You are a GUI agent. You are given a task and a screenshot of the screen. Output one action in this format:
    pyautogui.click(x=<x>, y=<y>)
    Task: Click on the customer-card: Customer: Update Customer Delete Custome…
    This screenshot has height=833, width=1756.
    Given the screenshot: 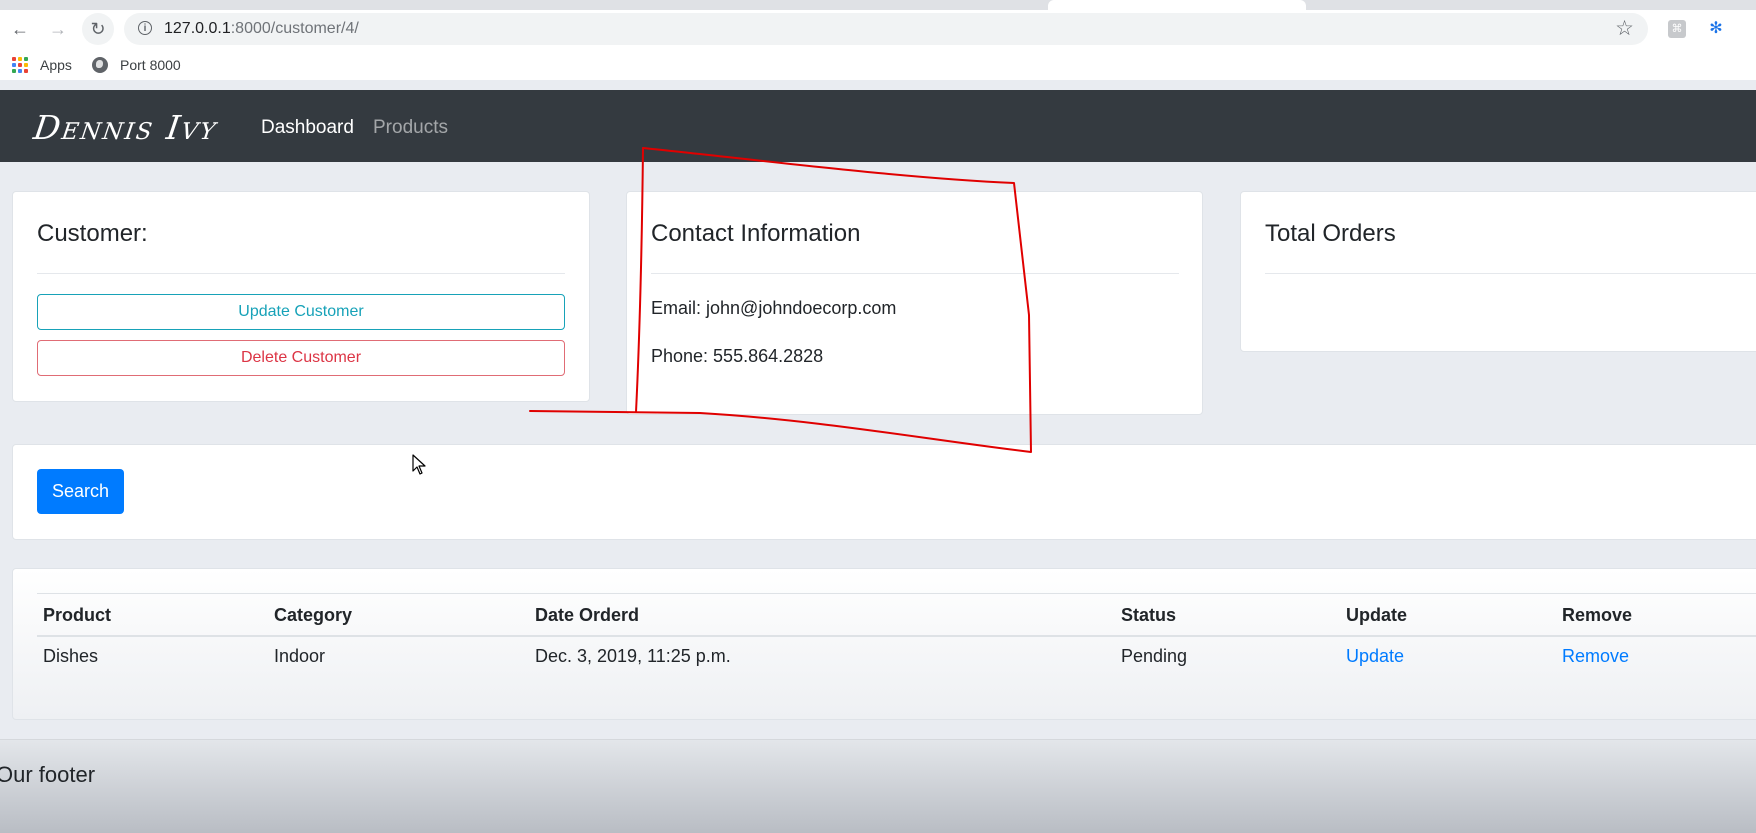 What is the action you would take?
    pyautogui.click(x=301, y=296)
    